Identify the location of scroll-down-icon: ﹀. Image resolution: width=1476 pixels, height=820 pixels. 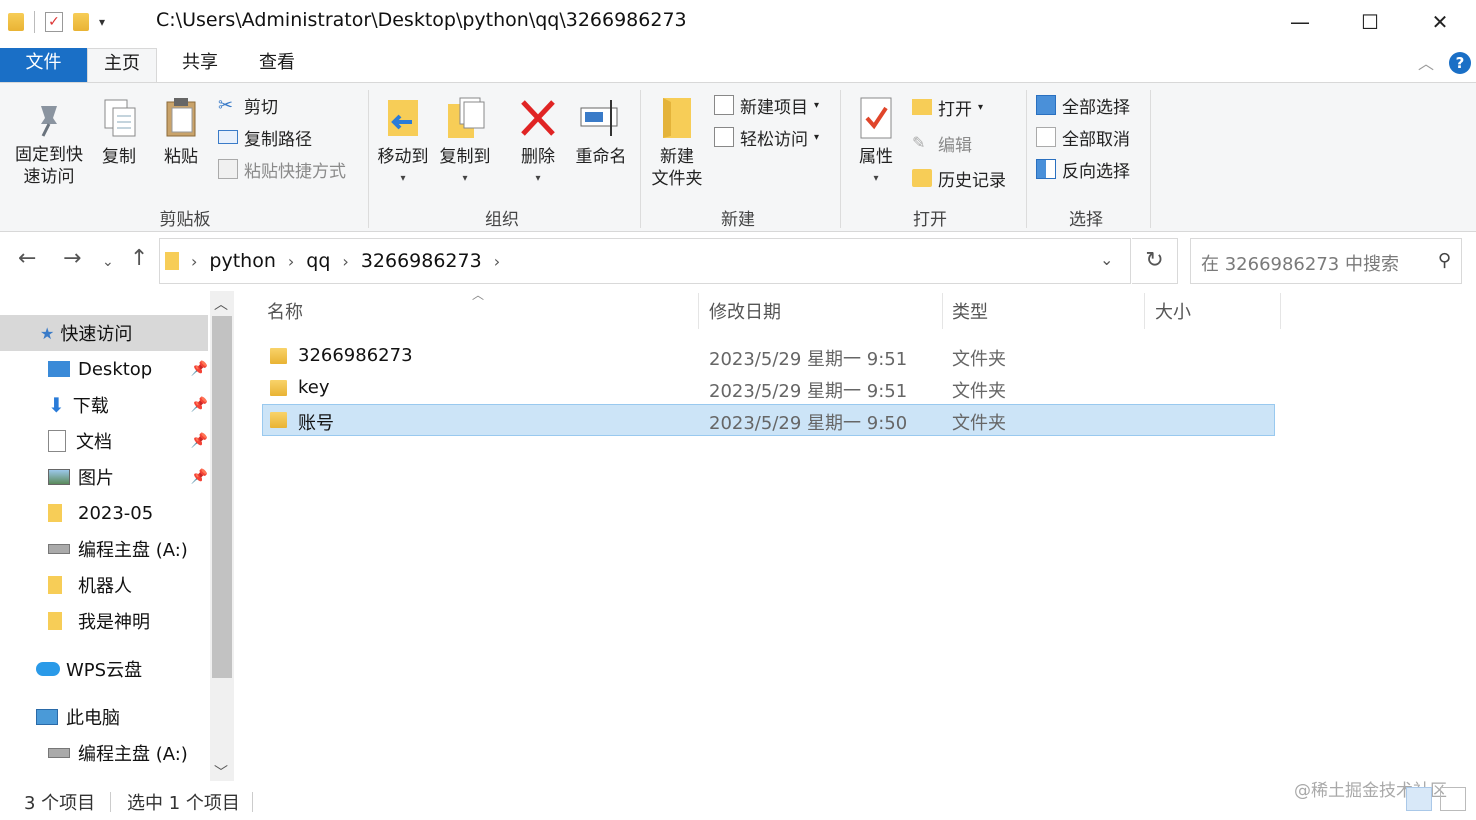
(221, 772).